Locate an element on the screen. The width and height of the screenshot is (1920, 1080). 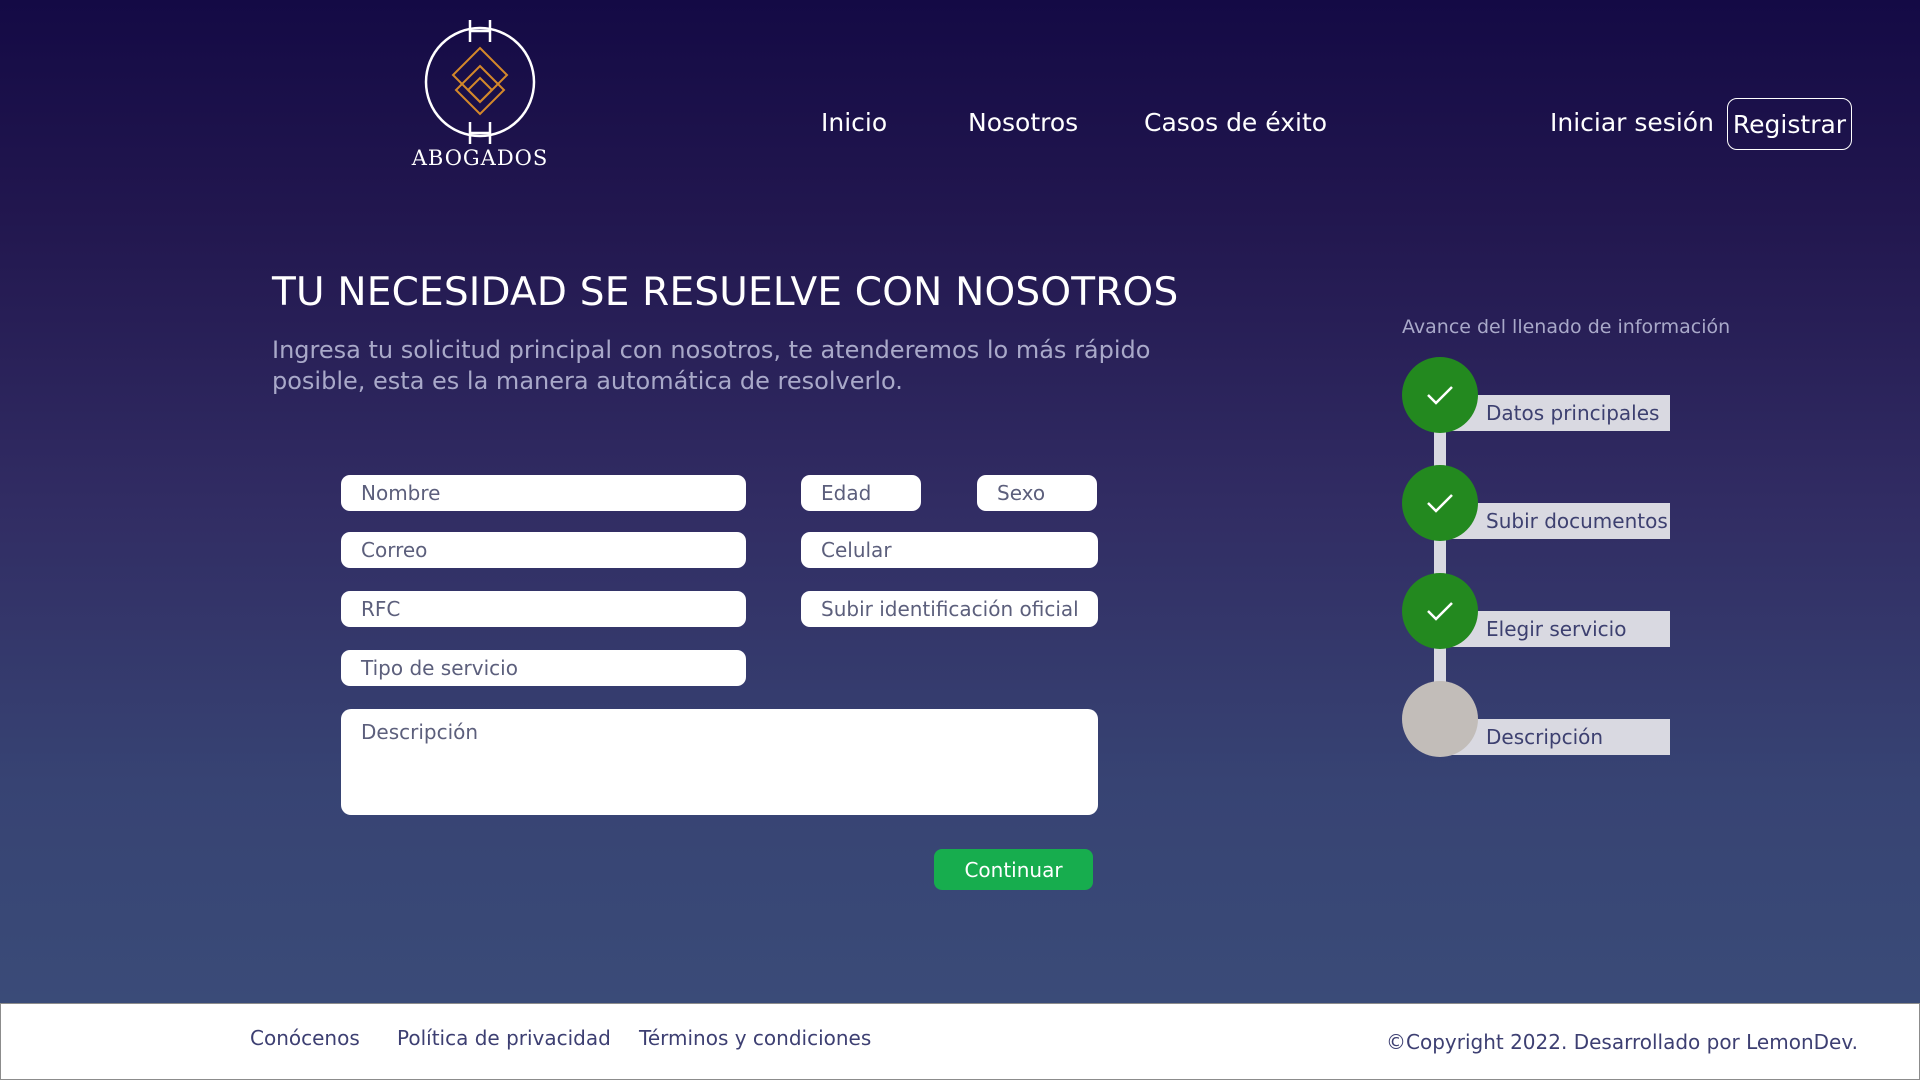
continue-button: Continuar is located at coordinates (1013, 869).